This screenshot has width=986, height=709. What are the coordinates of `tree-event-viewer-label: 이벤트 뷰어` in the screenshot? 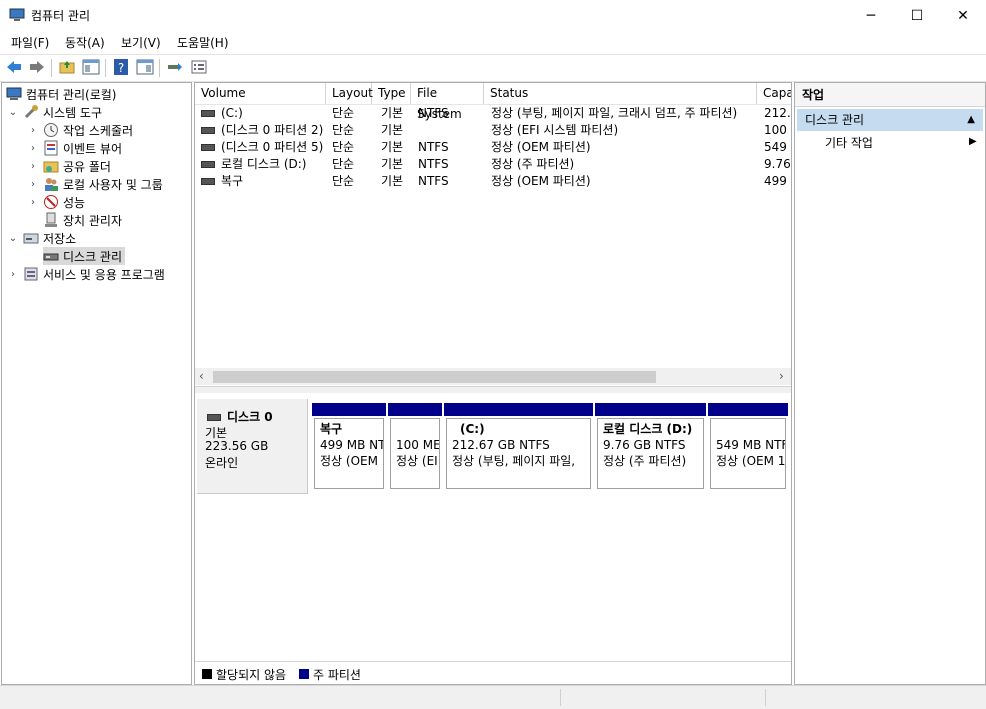 It's located at (93, 148).